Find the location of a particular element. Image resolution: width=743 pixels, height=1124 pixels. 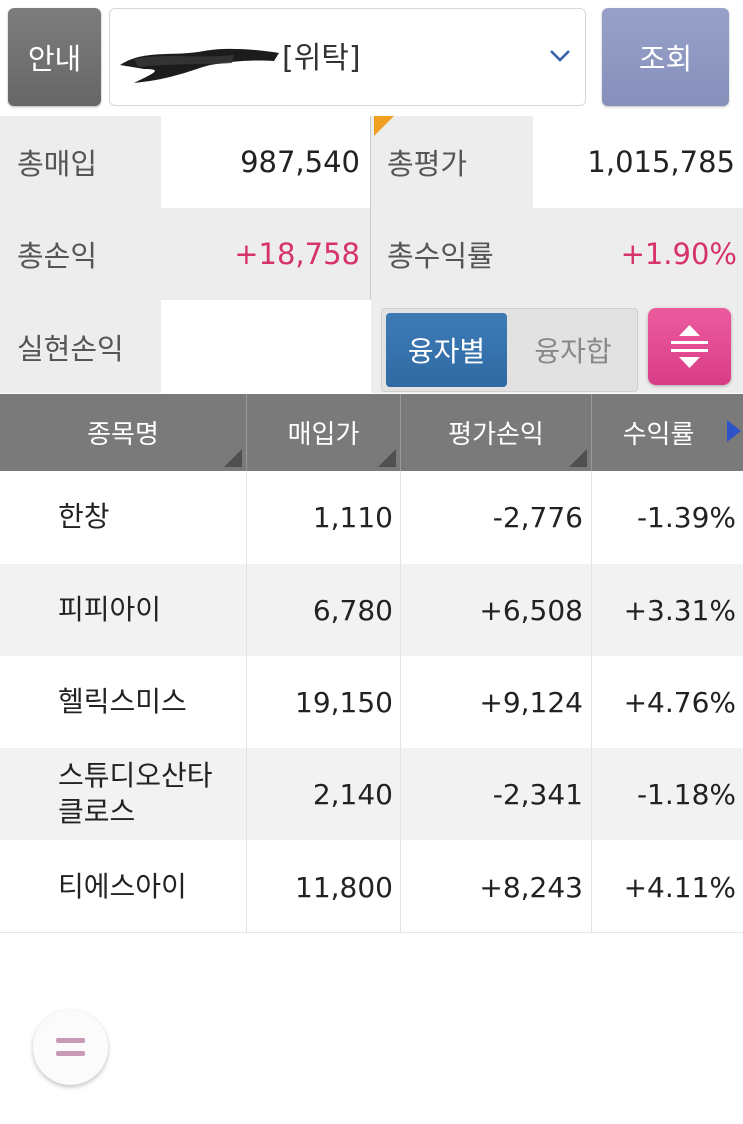

header-purchase-price-label: 매입가 is located at coordinates (323, 435).